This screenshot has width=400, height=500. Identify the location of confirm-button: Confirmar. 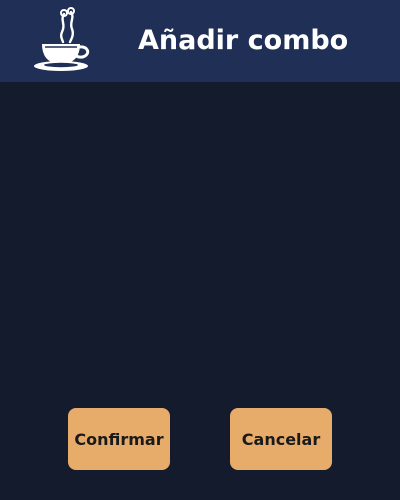
(119, 439).